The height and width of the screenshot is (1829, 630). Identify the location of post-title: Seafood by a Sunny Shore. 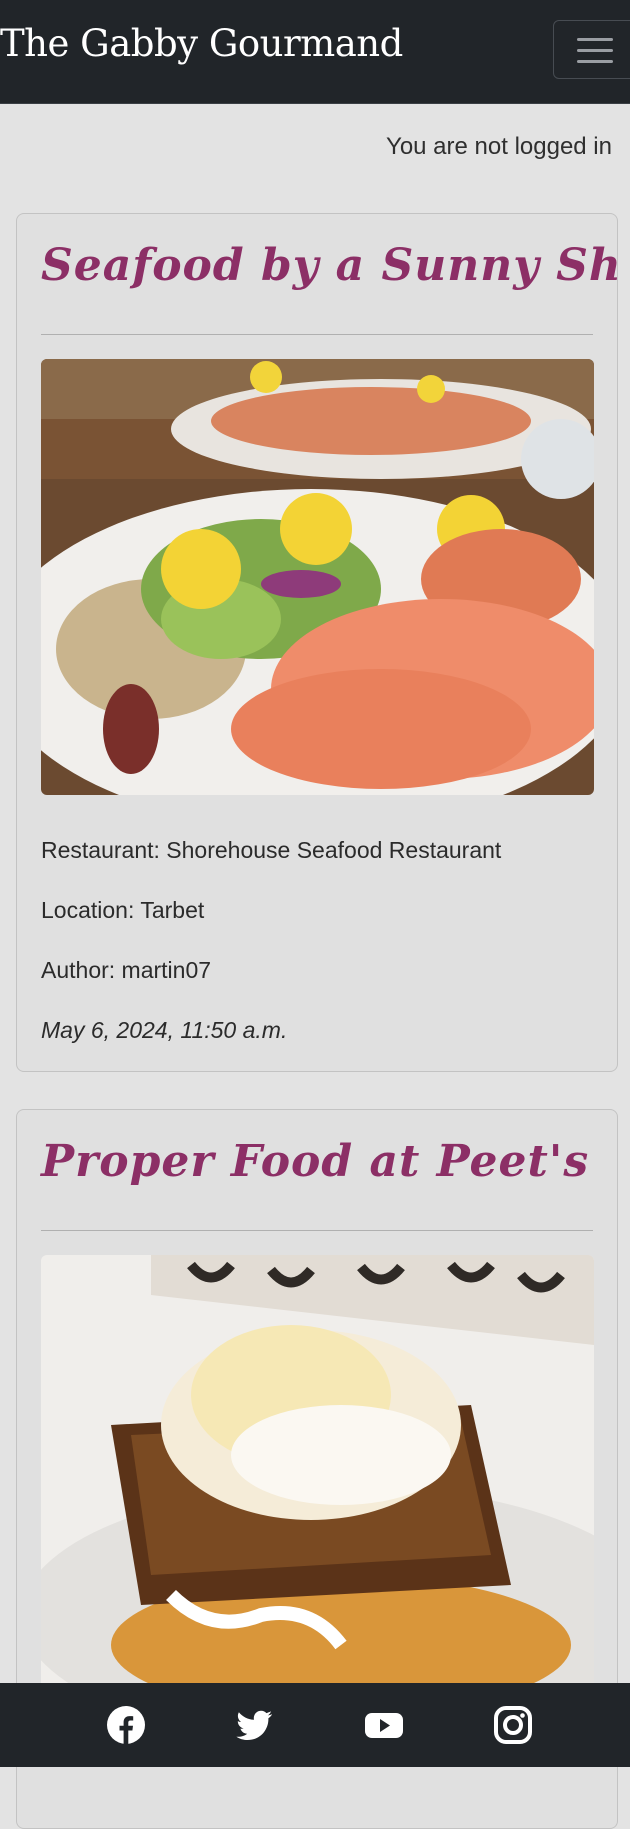
(329, 265).